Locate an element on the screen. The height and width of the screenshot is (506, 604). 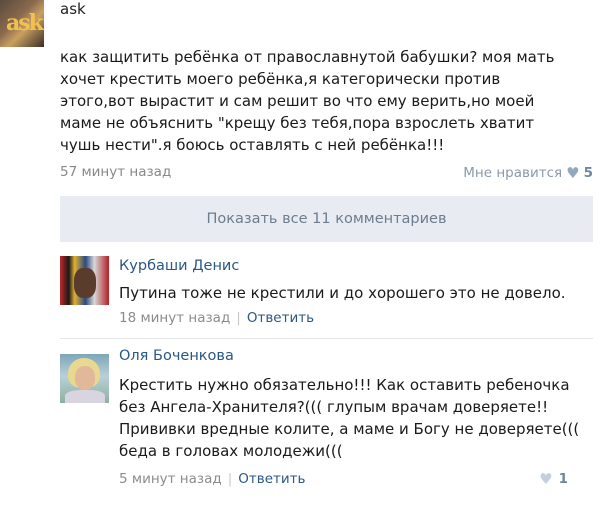
comment-timestamp: 5 минут назад is located at coordinates (170, 479).